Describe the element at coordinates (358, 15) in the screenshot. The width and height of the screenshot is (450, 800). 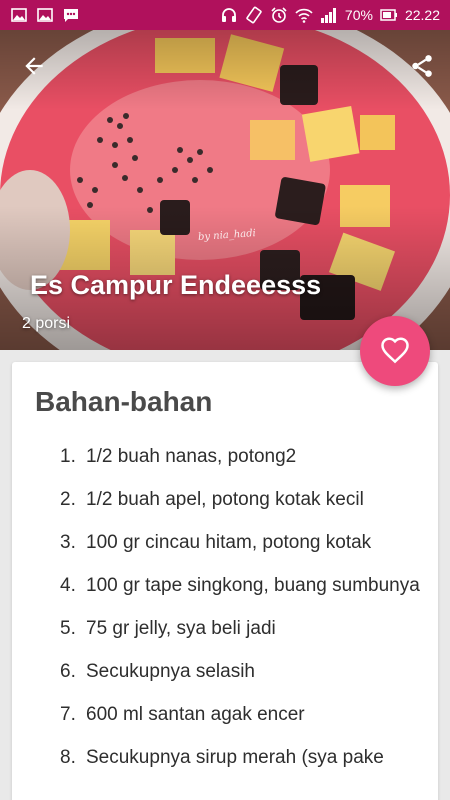
I see `battery-percent: 70%` at that location.